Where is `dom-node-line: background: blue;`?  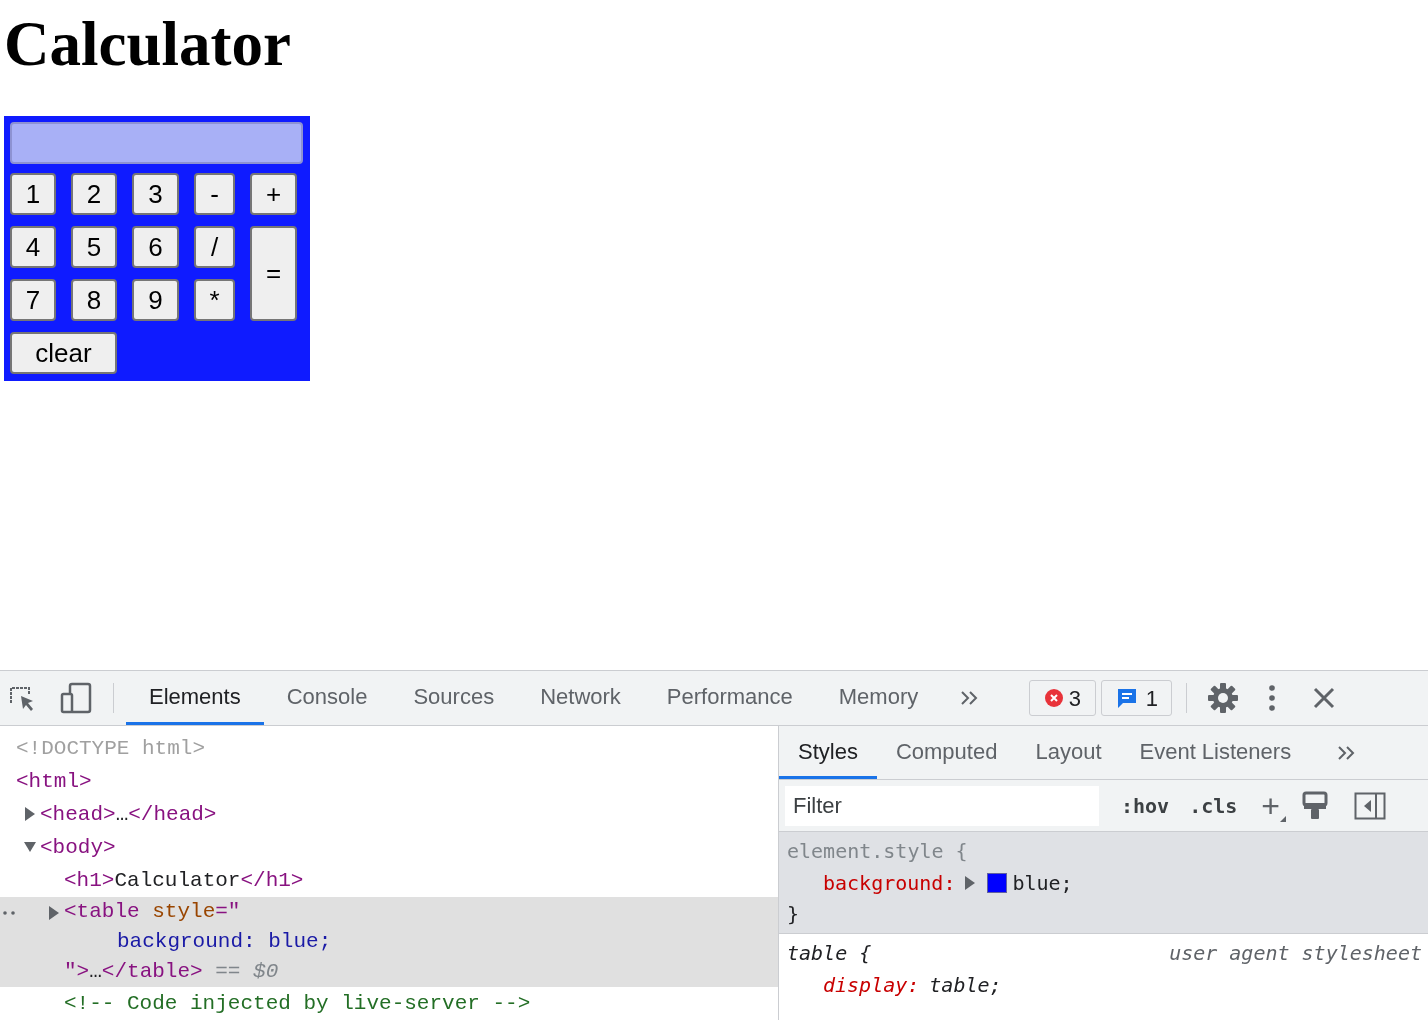 dom-node-line: background: blue; is located at coordinates (198, 942).